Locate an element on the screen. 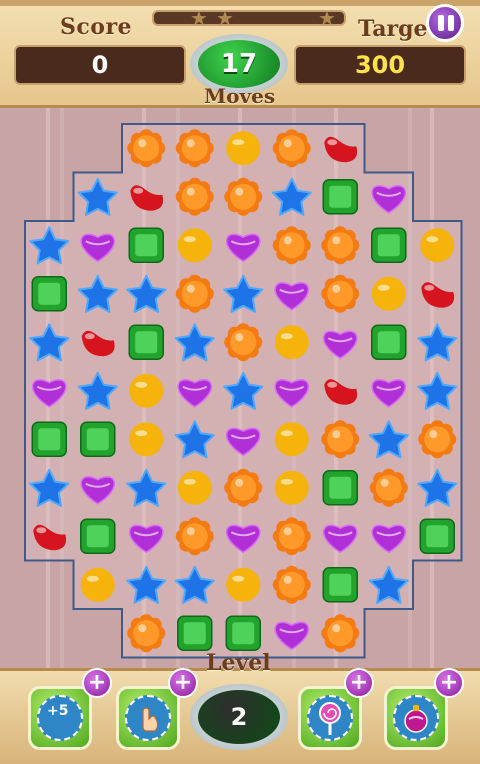 The image size is (480, 764). hand-glyph is located at coordinates (150, 719).